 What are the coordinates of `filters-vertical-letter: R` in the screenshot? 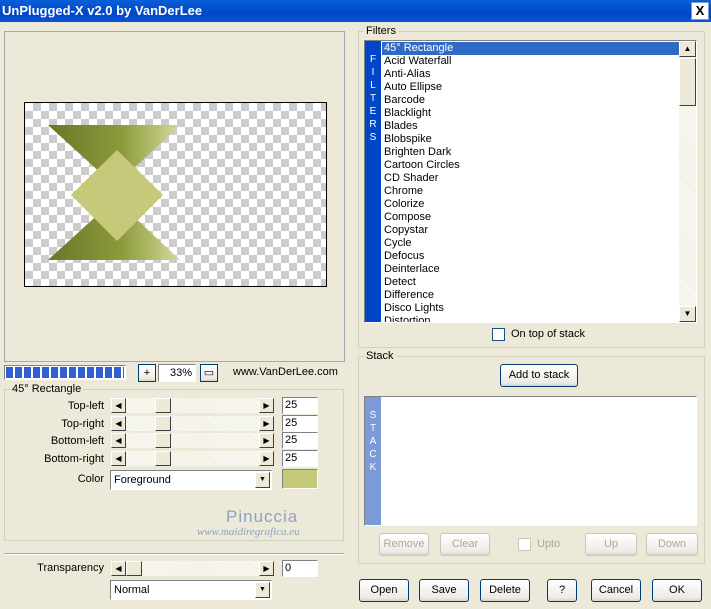 It's located at (373, 124).